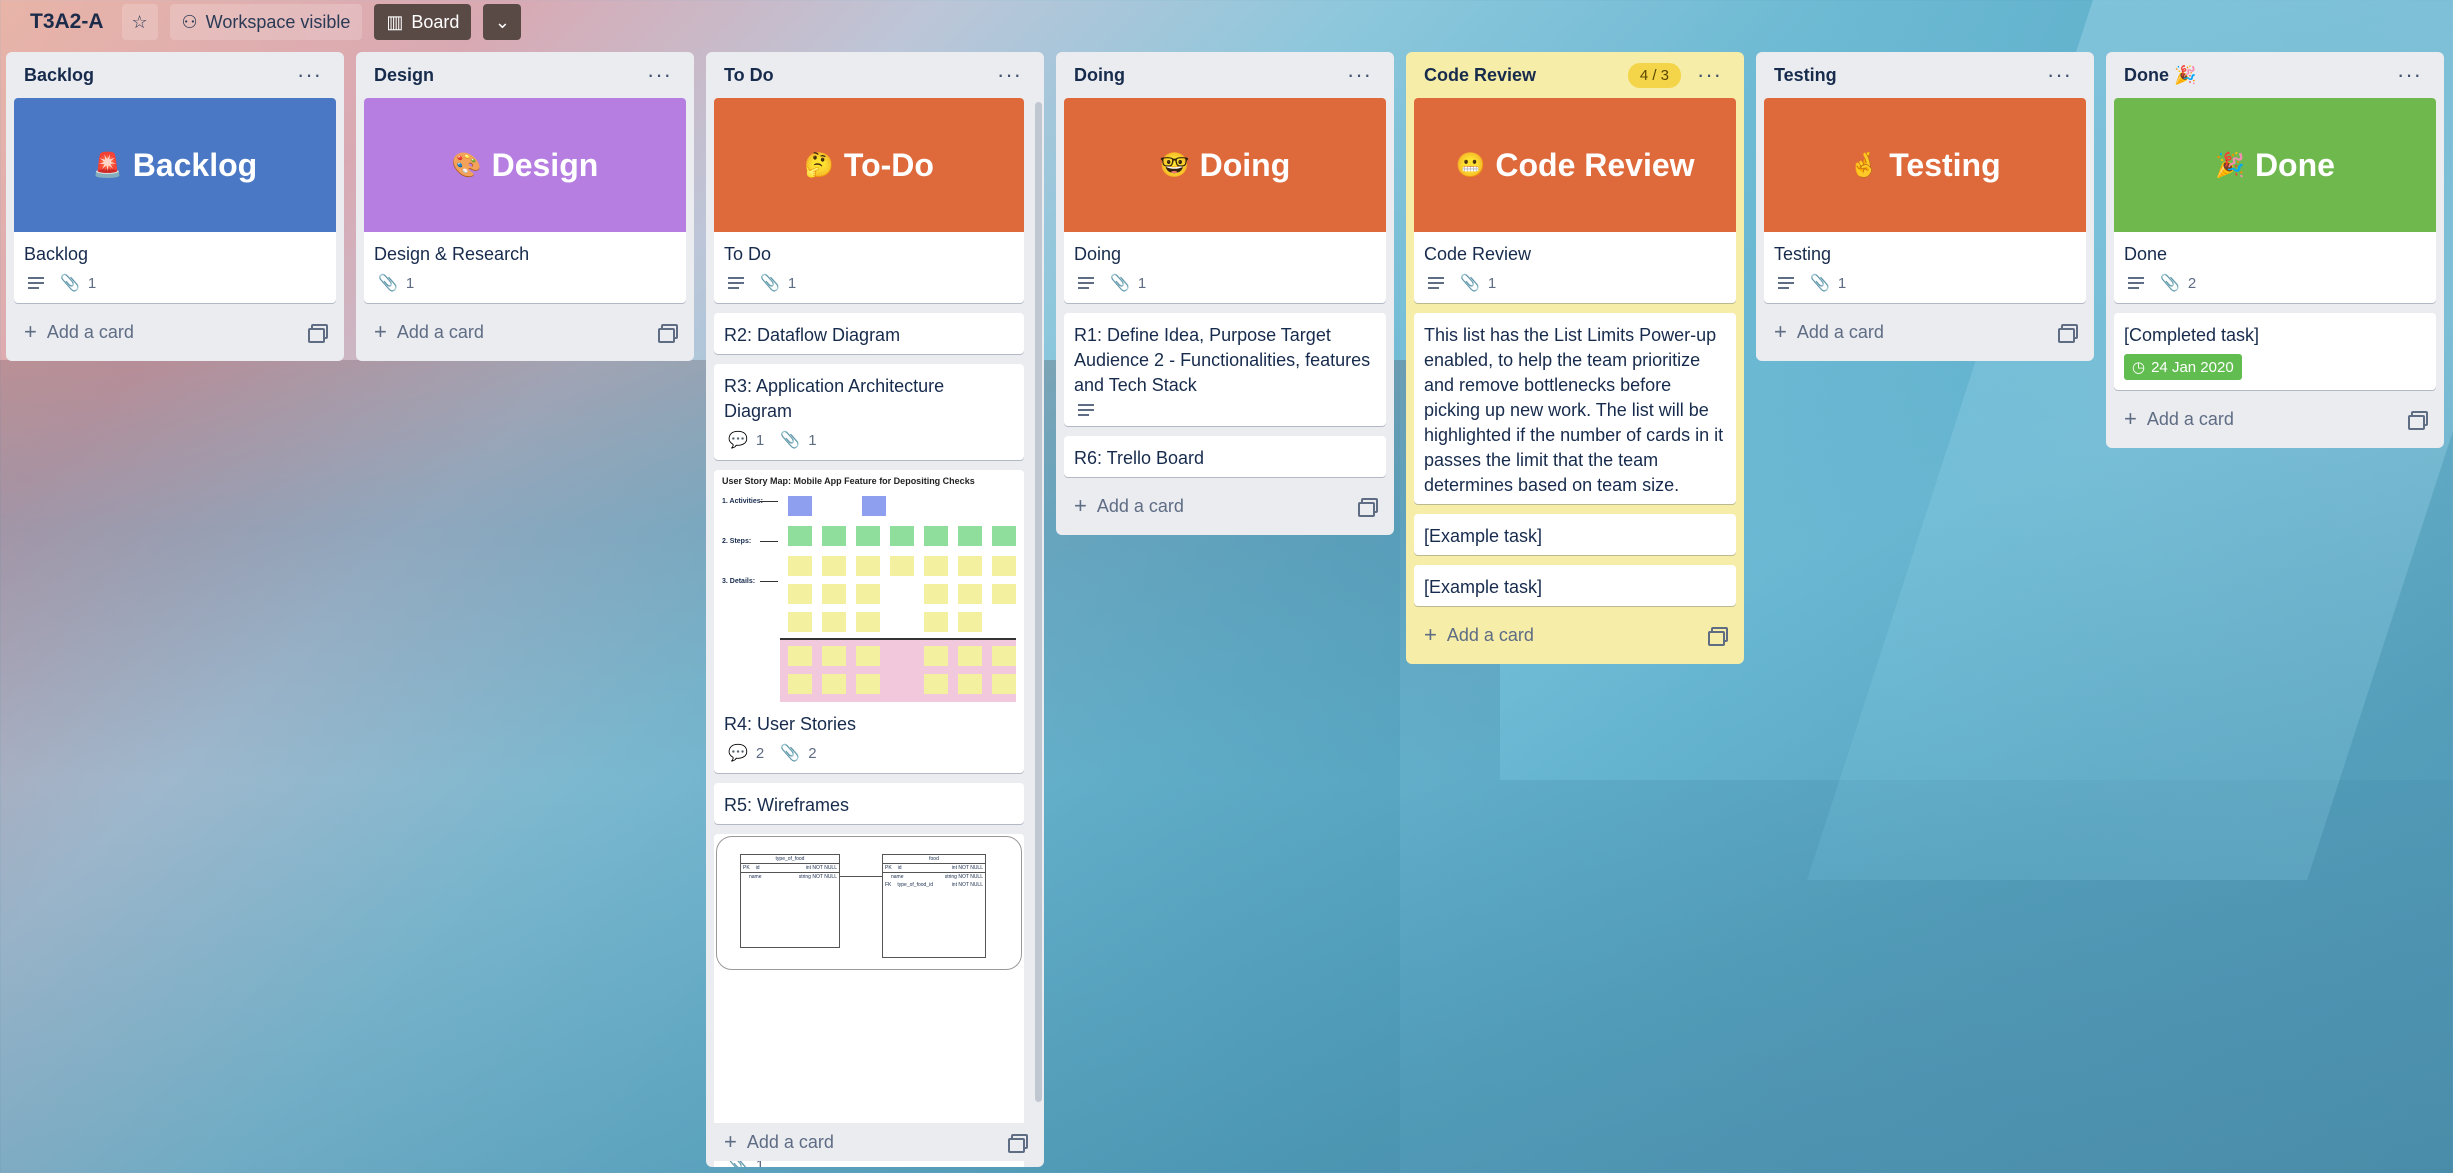  Describe the element at coordinates (423, 22) in the screenshot. I see `board-view-button: ▥ Board` at that location.